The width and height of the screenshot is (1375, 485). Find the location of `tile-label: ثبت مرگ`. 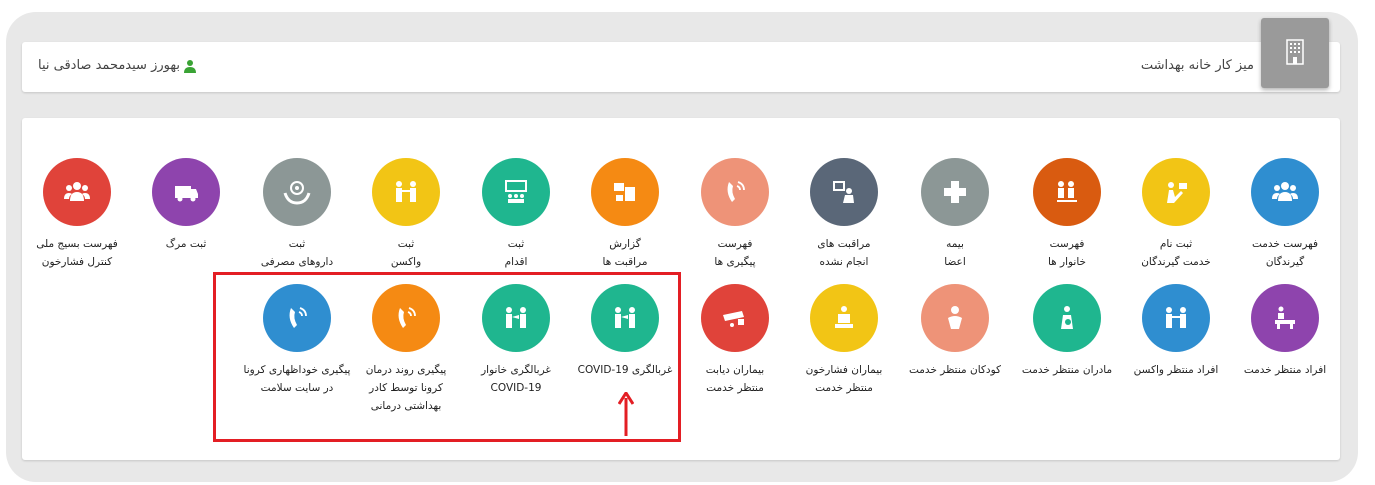

tile-label: ثبت مرگ is located at coordinates (186, 244).